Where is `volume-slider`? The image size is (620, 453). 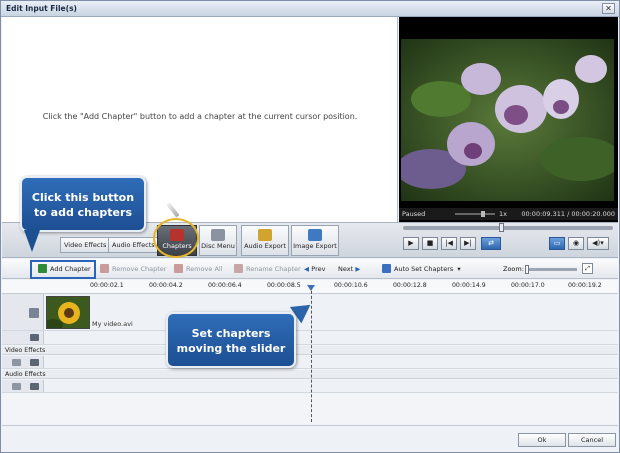 volume-slider is located at coordinates (475, 214).